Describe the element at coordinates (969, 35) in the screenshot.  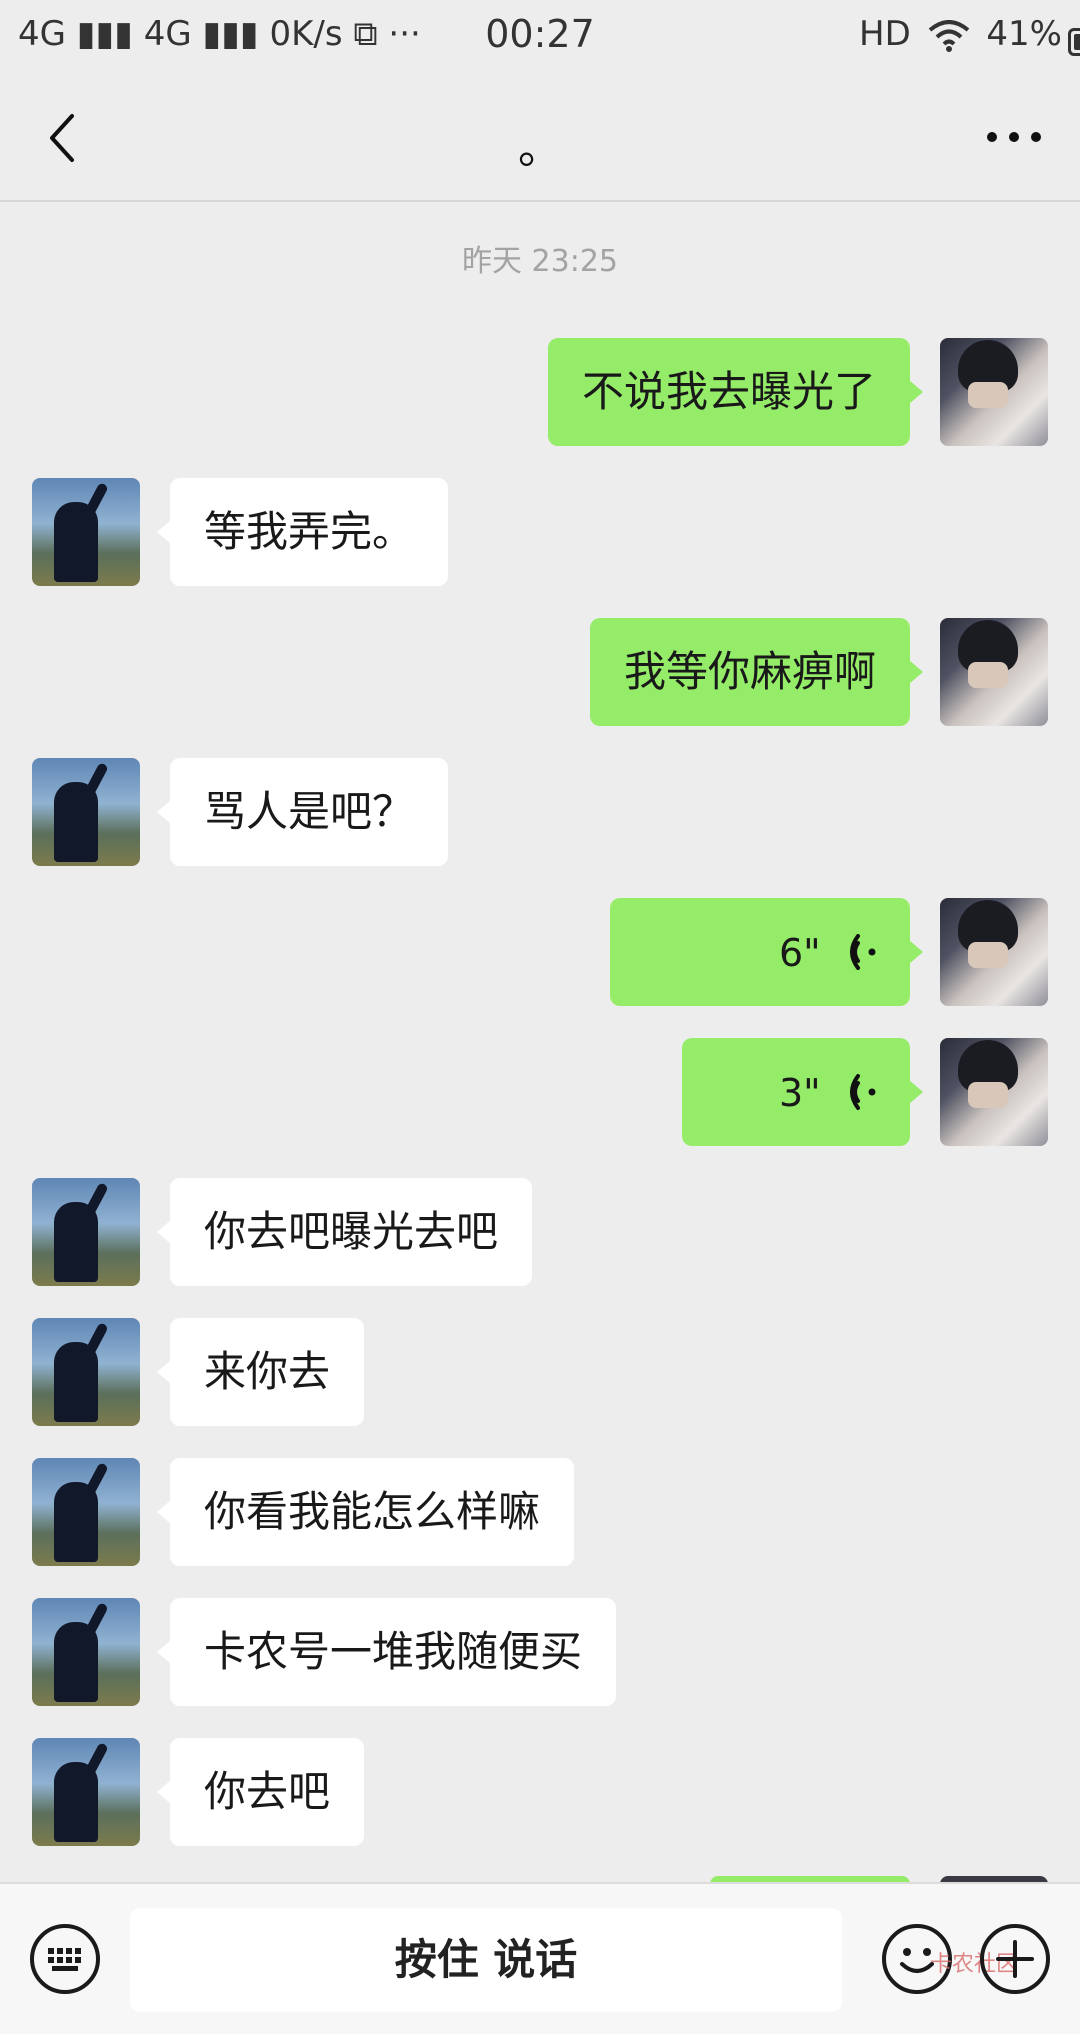
I see `system-status-right: HD 41%` at that location.